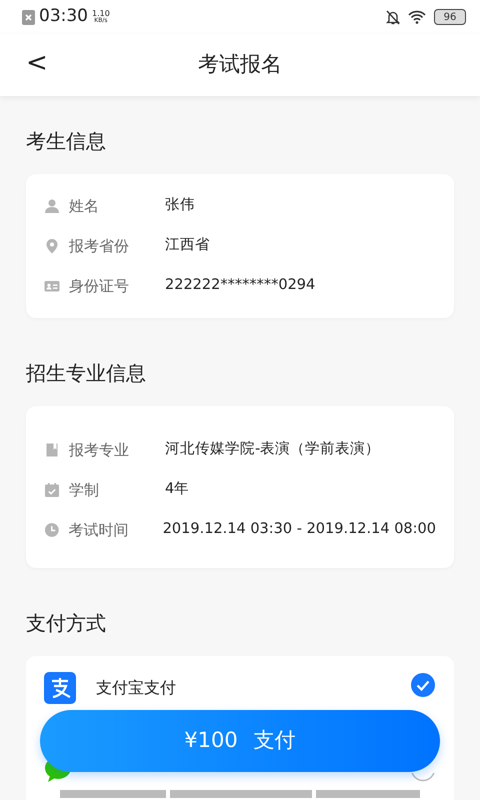  I want to click on pay-button: ¥100 支付, so click(240, 741).